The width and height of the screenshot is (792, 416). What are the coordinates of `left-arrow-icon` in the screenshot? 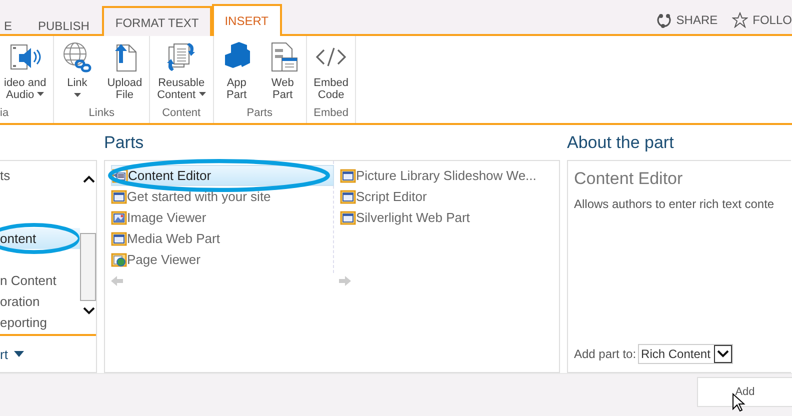 It's located at (117, 281).